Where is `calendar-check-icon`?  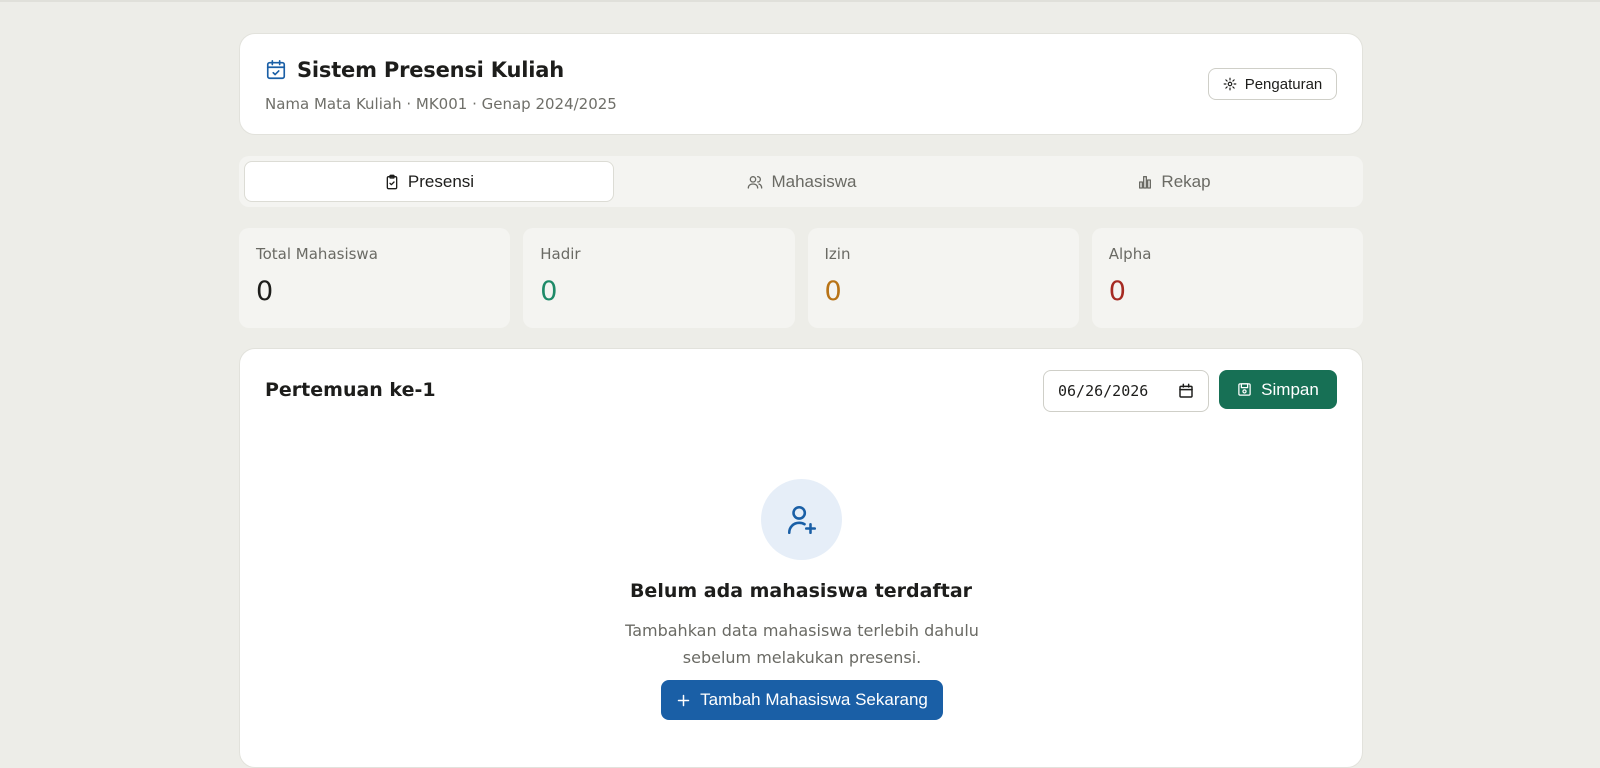
calendar-check-icon is located at coordinates (276, 70).